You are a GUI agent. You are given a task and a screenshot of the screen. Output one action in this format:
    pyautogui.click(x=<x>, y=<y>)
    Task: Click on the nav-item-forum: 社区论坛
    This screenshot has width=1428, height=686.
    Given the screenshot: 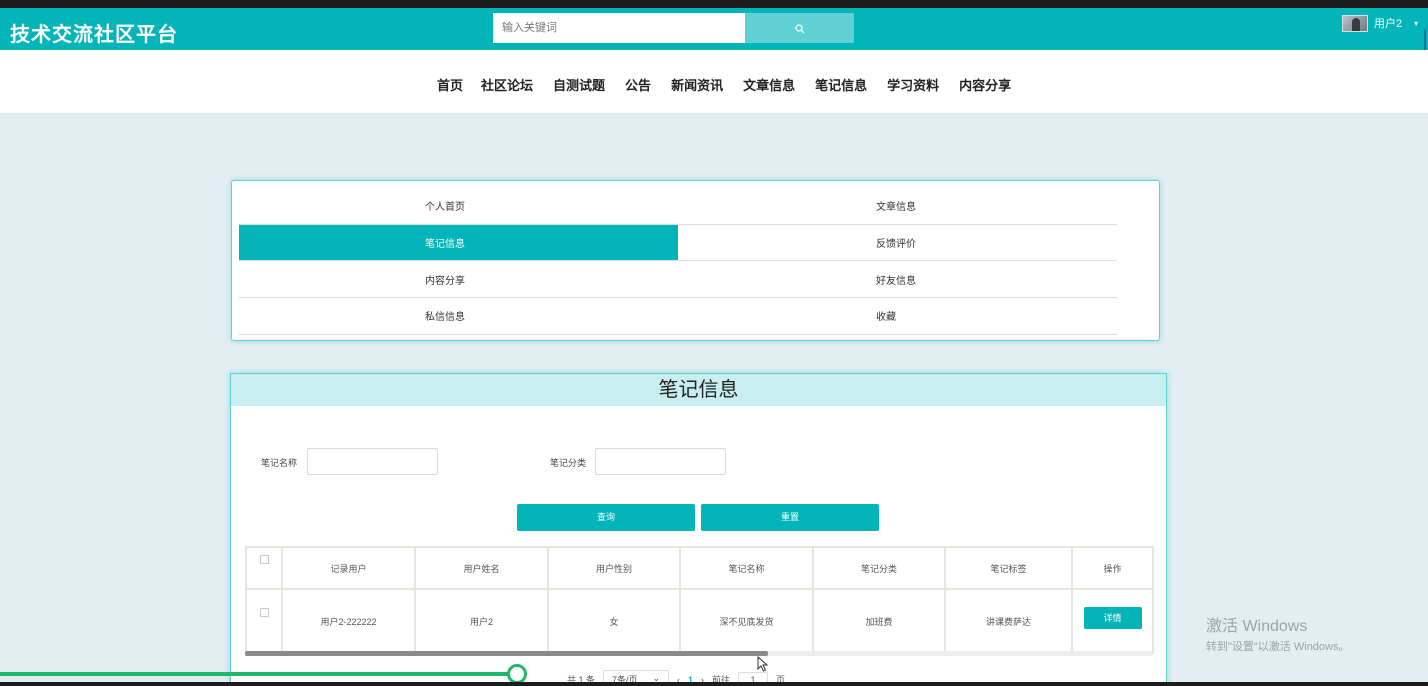 What is the action you would take?
    pyautogui.click(x=507, y=84)
    